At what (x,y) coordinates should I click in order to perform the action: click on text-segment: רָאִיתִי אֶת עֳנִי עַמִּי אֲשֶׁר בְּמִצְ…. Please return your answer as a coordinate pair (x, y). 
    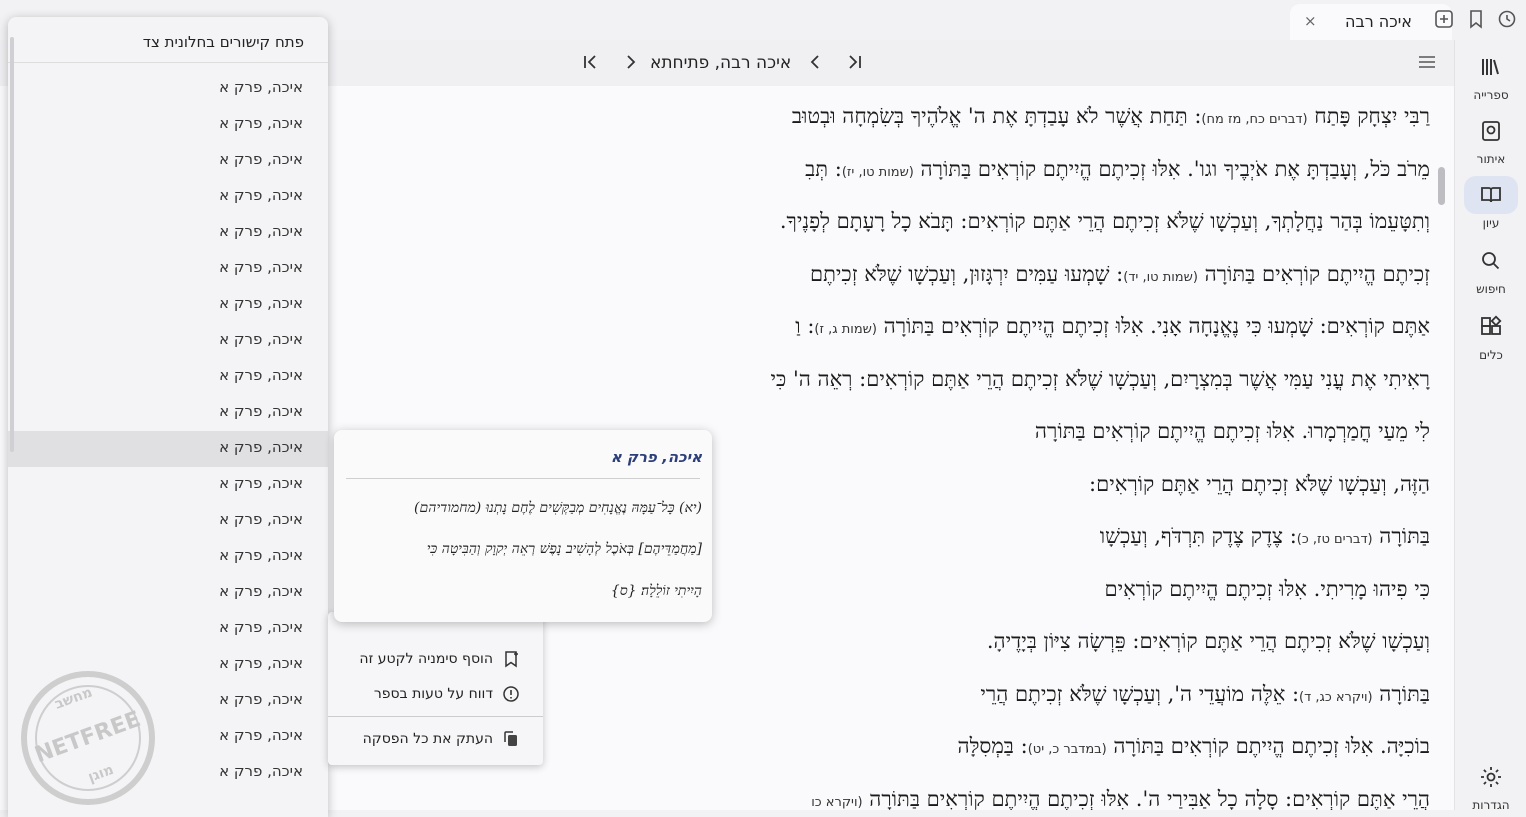
    Looking at the image, I should click on (1100, 378).